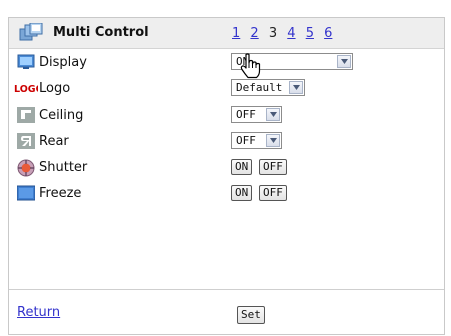 This screenshot has width=451, height=336. Describe the element at coordinates (273, 33) in the screenshot. I see `page-current-3: 3` at that location.